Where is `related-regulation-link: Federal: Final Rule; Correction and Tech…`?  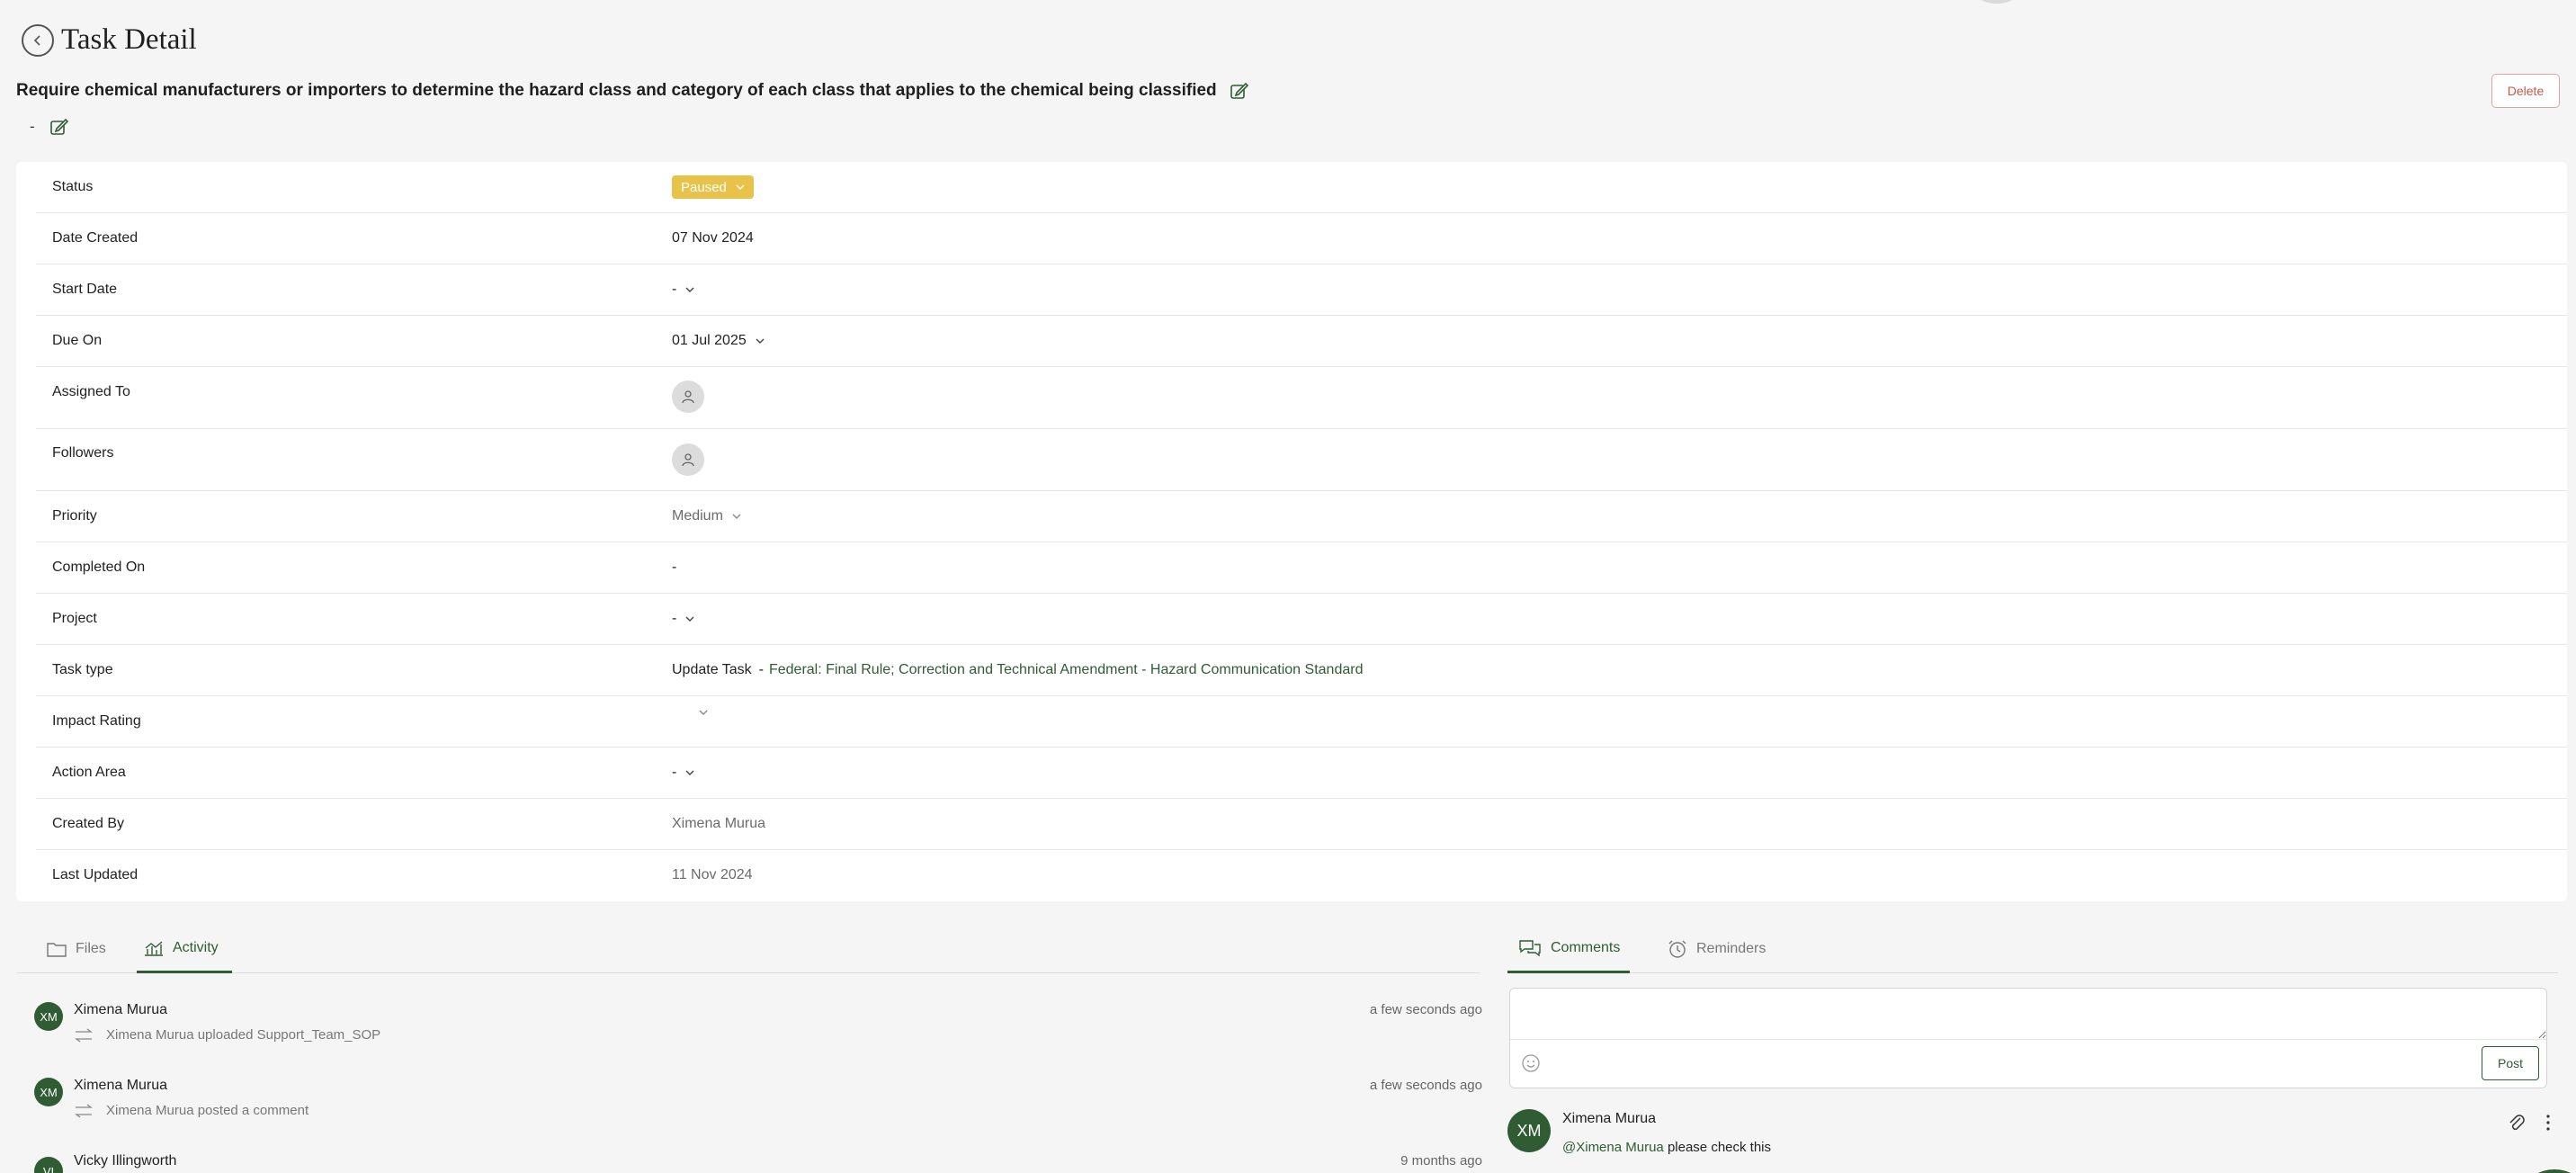
related-regulation-link: Federal: Final Rule; Correction and Tech… is located at coordinates (1066, 670).